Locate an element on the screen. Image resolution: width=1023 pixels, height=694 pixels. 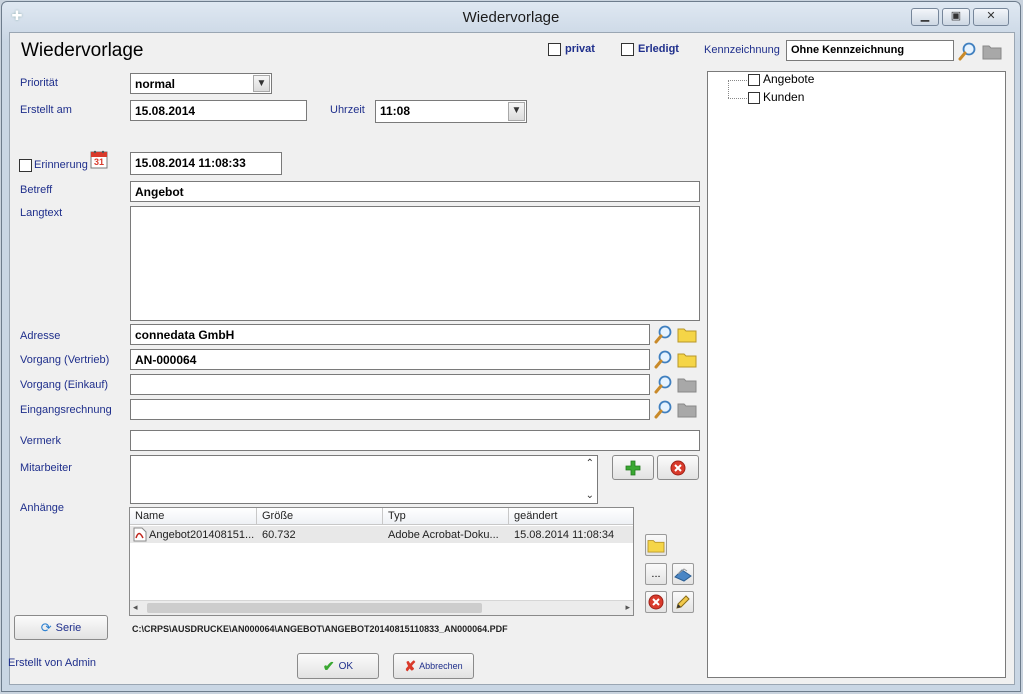
uhrzeit-value: 11:08 is located at coordinates (395, 111).